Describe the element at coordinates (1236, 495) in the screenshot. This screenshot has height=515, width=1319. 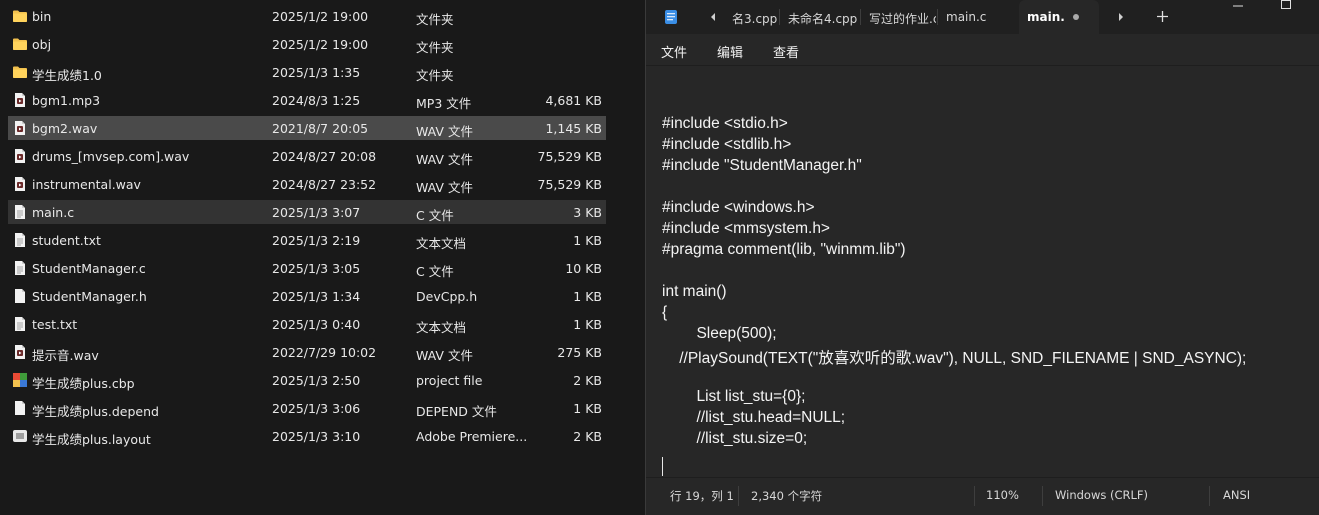
I see `encoding: ANSI` at that location.